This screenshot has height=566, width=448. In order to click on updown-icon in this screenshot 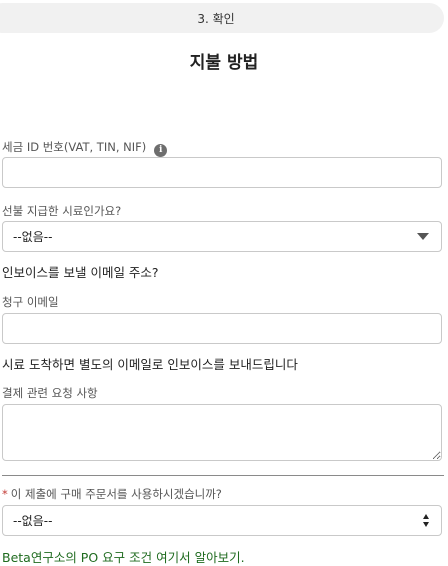, I will do `click(426, 520)`.